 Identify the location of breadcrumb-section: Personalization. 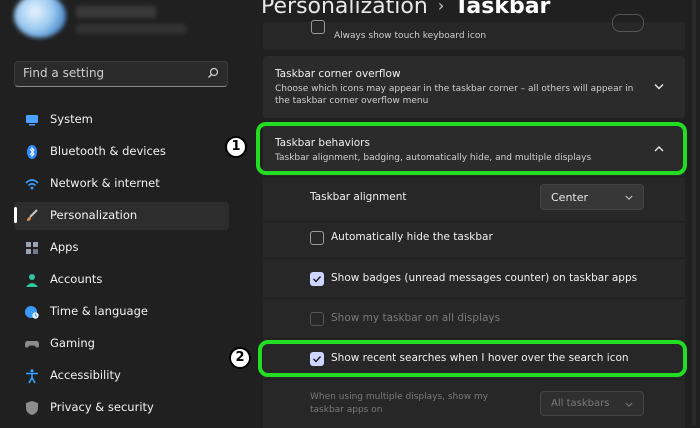
(344, 9).